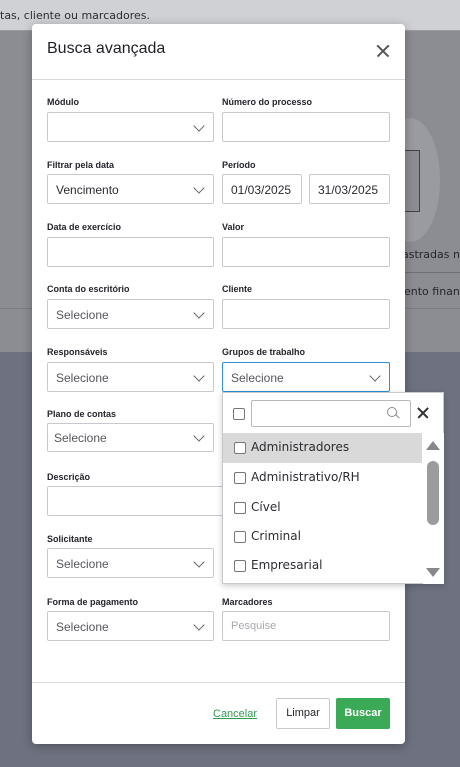 The width and height of the screenshot is (460, 767). I want to click on list-item: Cível, so click(322, 508).